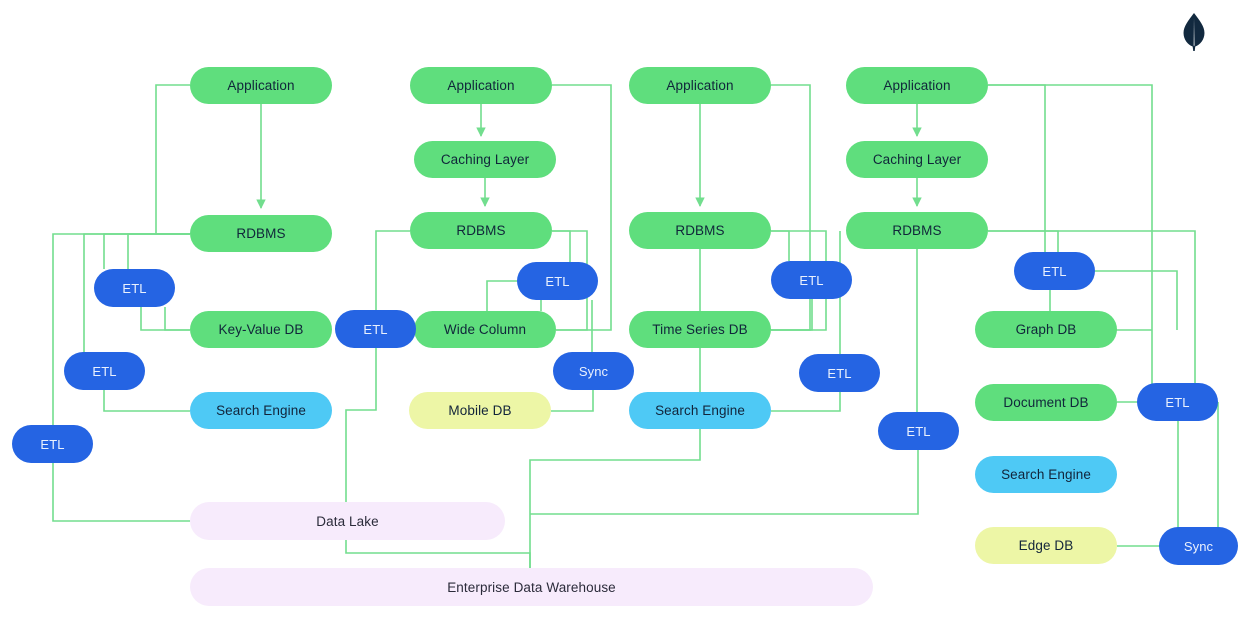 Image resolution: width=1254 pixels, height=624 pixels. What do you see at coordinates (438, 554) in the screenshot?
I see `wire-c2-lake-edw` at bounding box center [438, 554].